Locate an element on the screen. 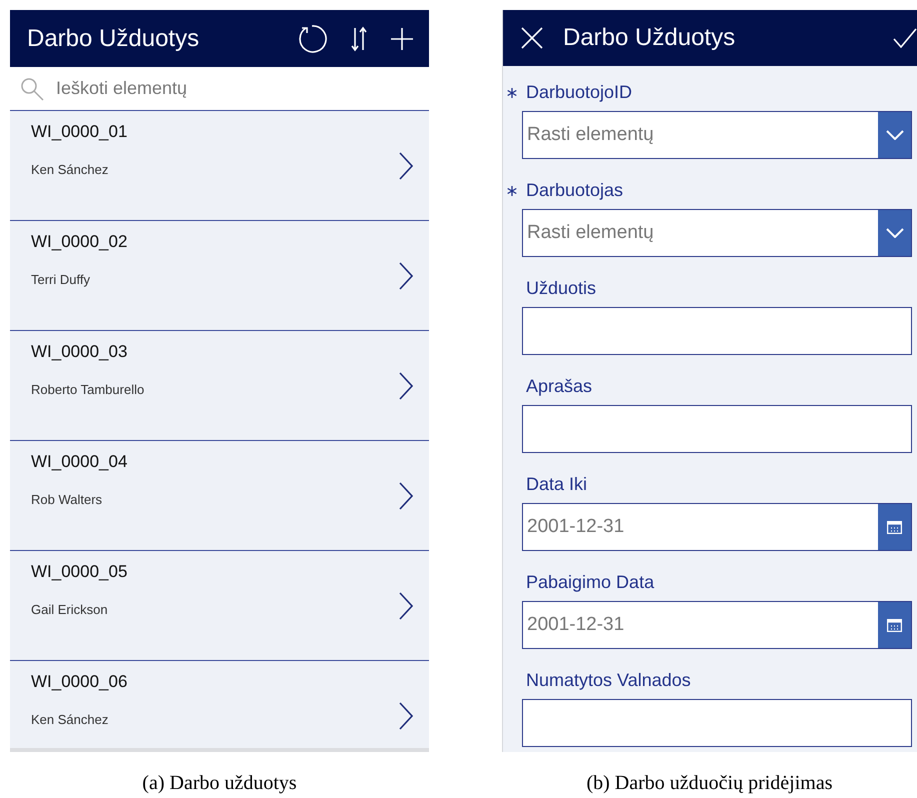 This screenshot has height=798, width=917. list-item: WI_0000_06 Ken Sánchez is located at coordinates (219, 704).